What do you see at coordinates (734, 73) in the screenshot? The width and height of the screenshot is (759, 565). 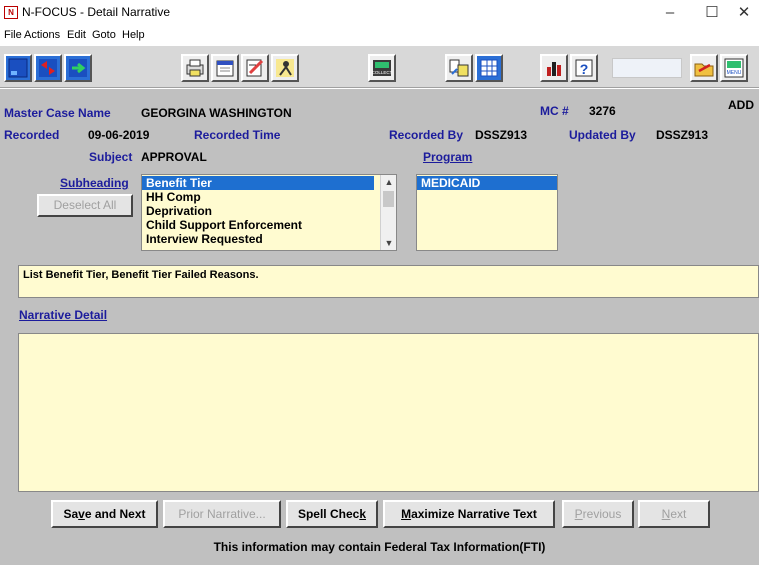 I see `menu-icon-label: MENU` at bounding box center [734, 73].